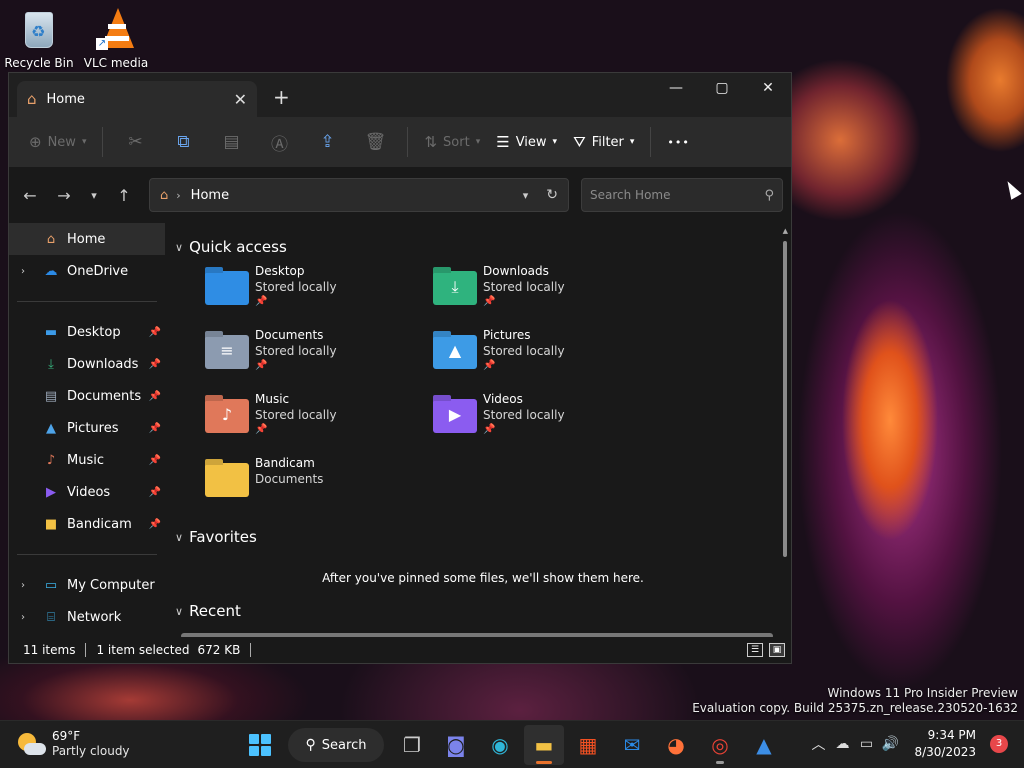 The image size is (1024, 768). Describe the element at coordinates (999, 744) in the screenshot. I see `notification-badge: 3` at that location.